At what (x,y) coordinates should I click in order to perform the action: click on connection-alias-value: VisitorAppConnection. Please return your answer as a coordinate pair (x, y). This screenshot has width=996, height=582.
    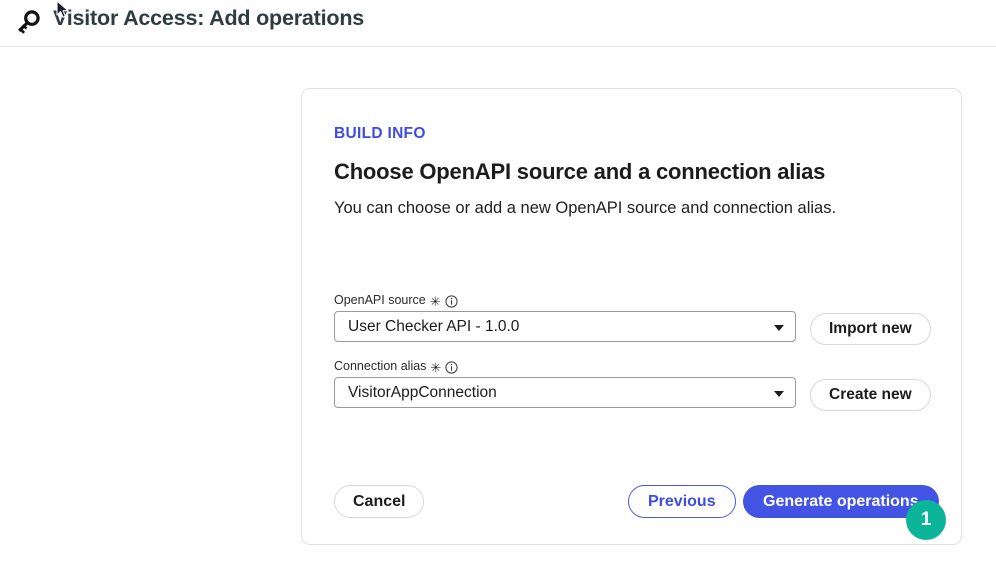
    Looking at the image, I should click on (422, 392).